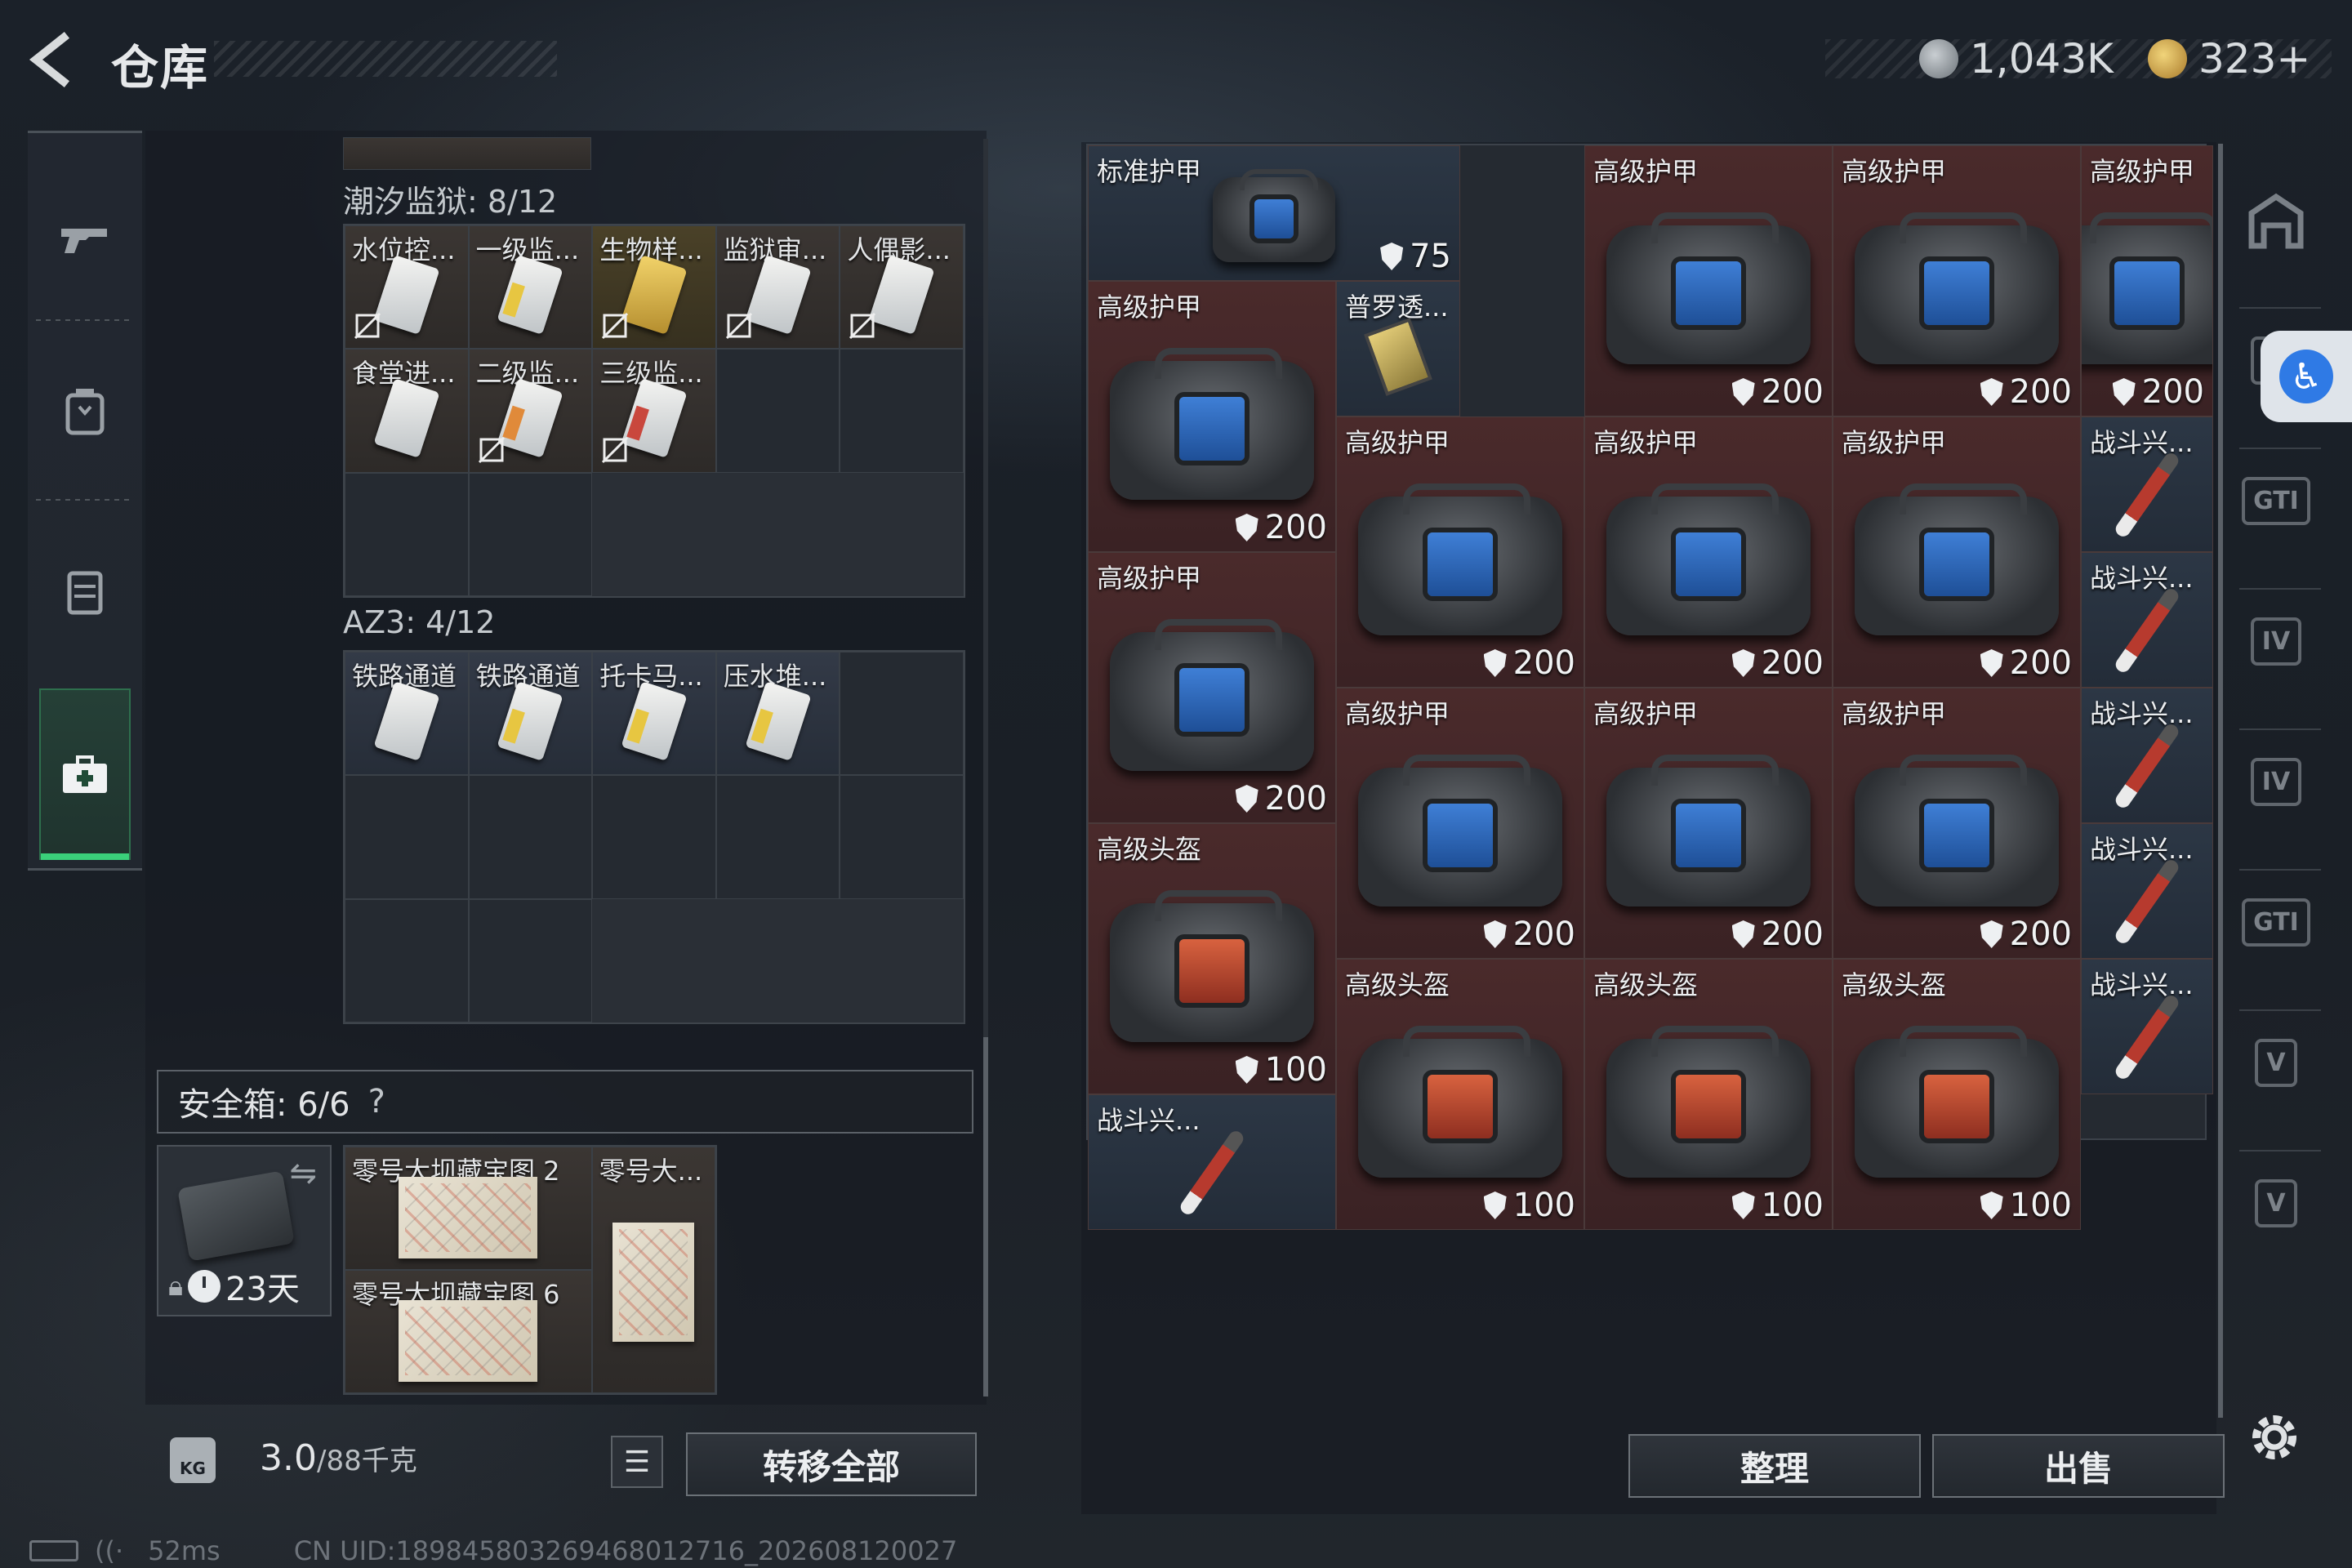  I want to click on nav-backpack, so click(85, 410).